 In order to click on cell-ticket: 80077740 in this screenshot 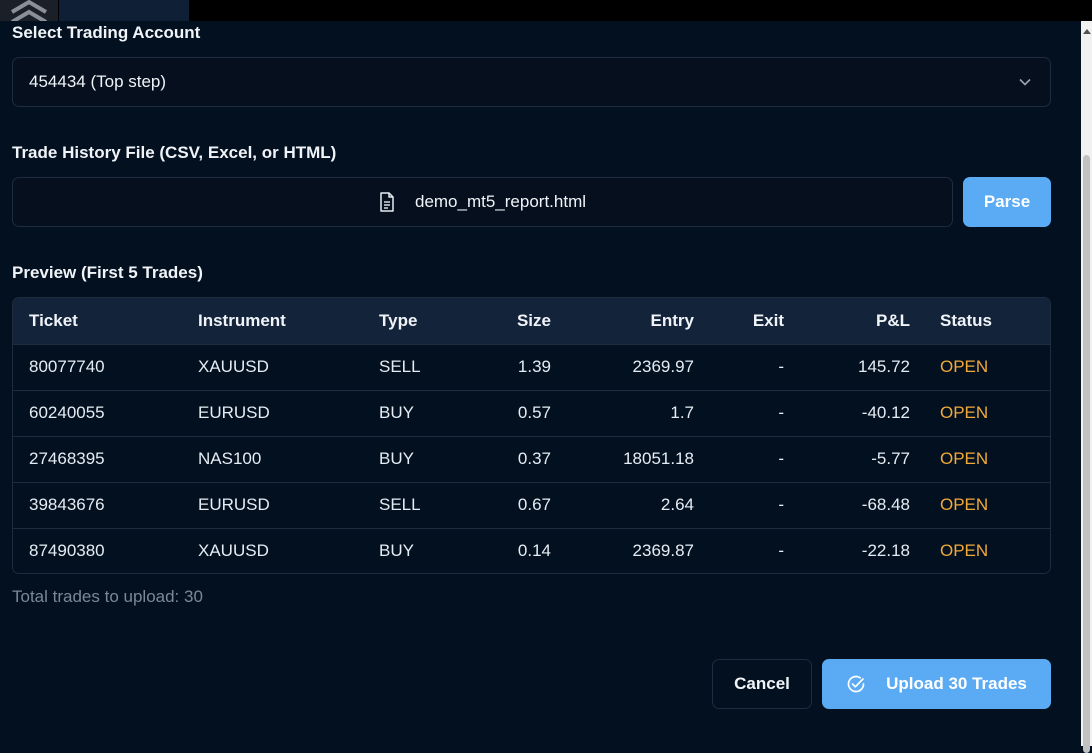, I will do `click(67, 366)`.